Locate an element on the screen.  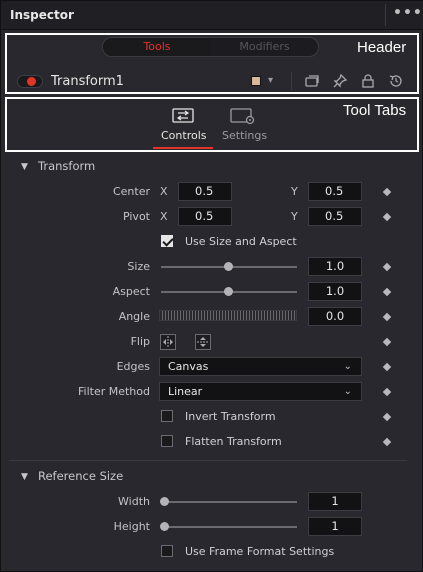
angle-keyframe-button is located at coordinates (387, 317).